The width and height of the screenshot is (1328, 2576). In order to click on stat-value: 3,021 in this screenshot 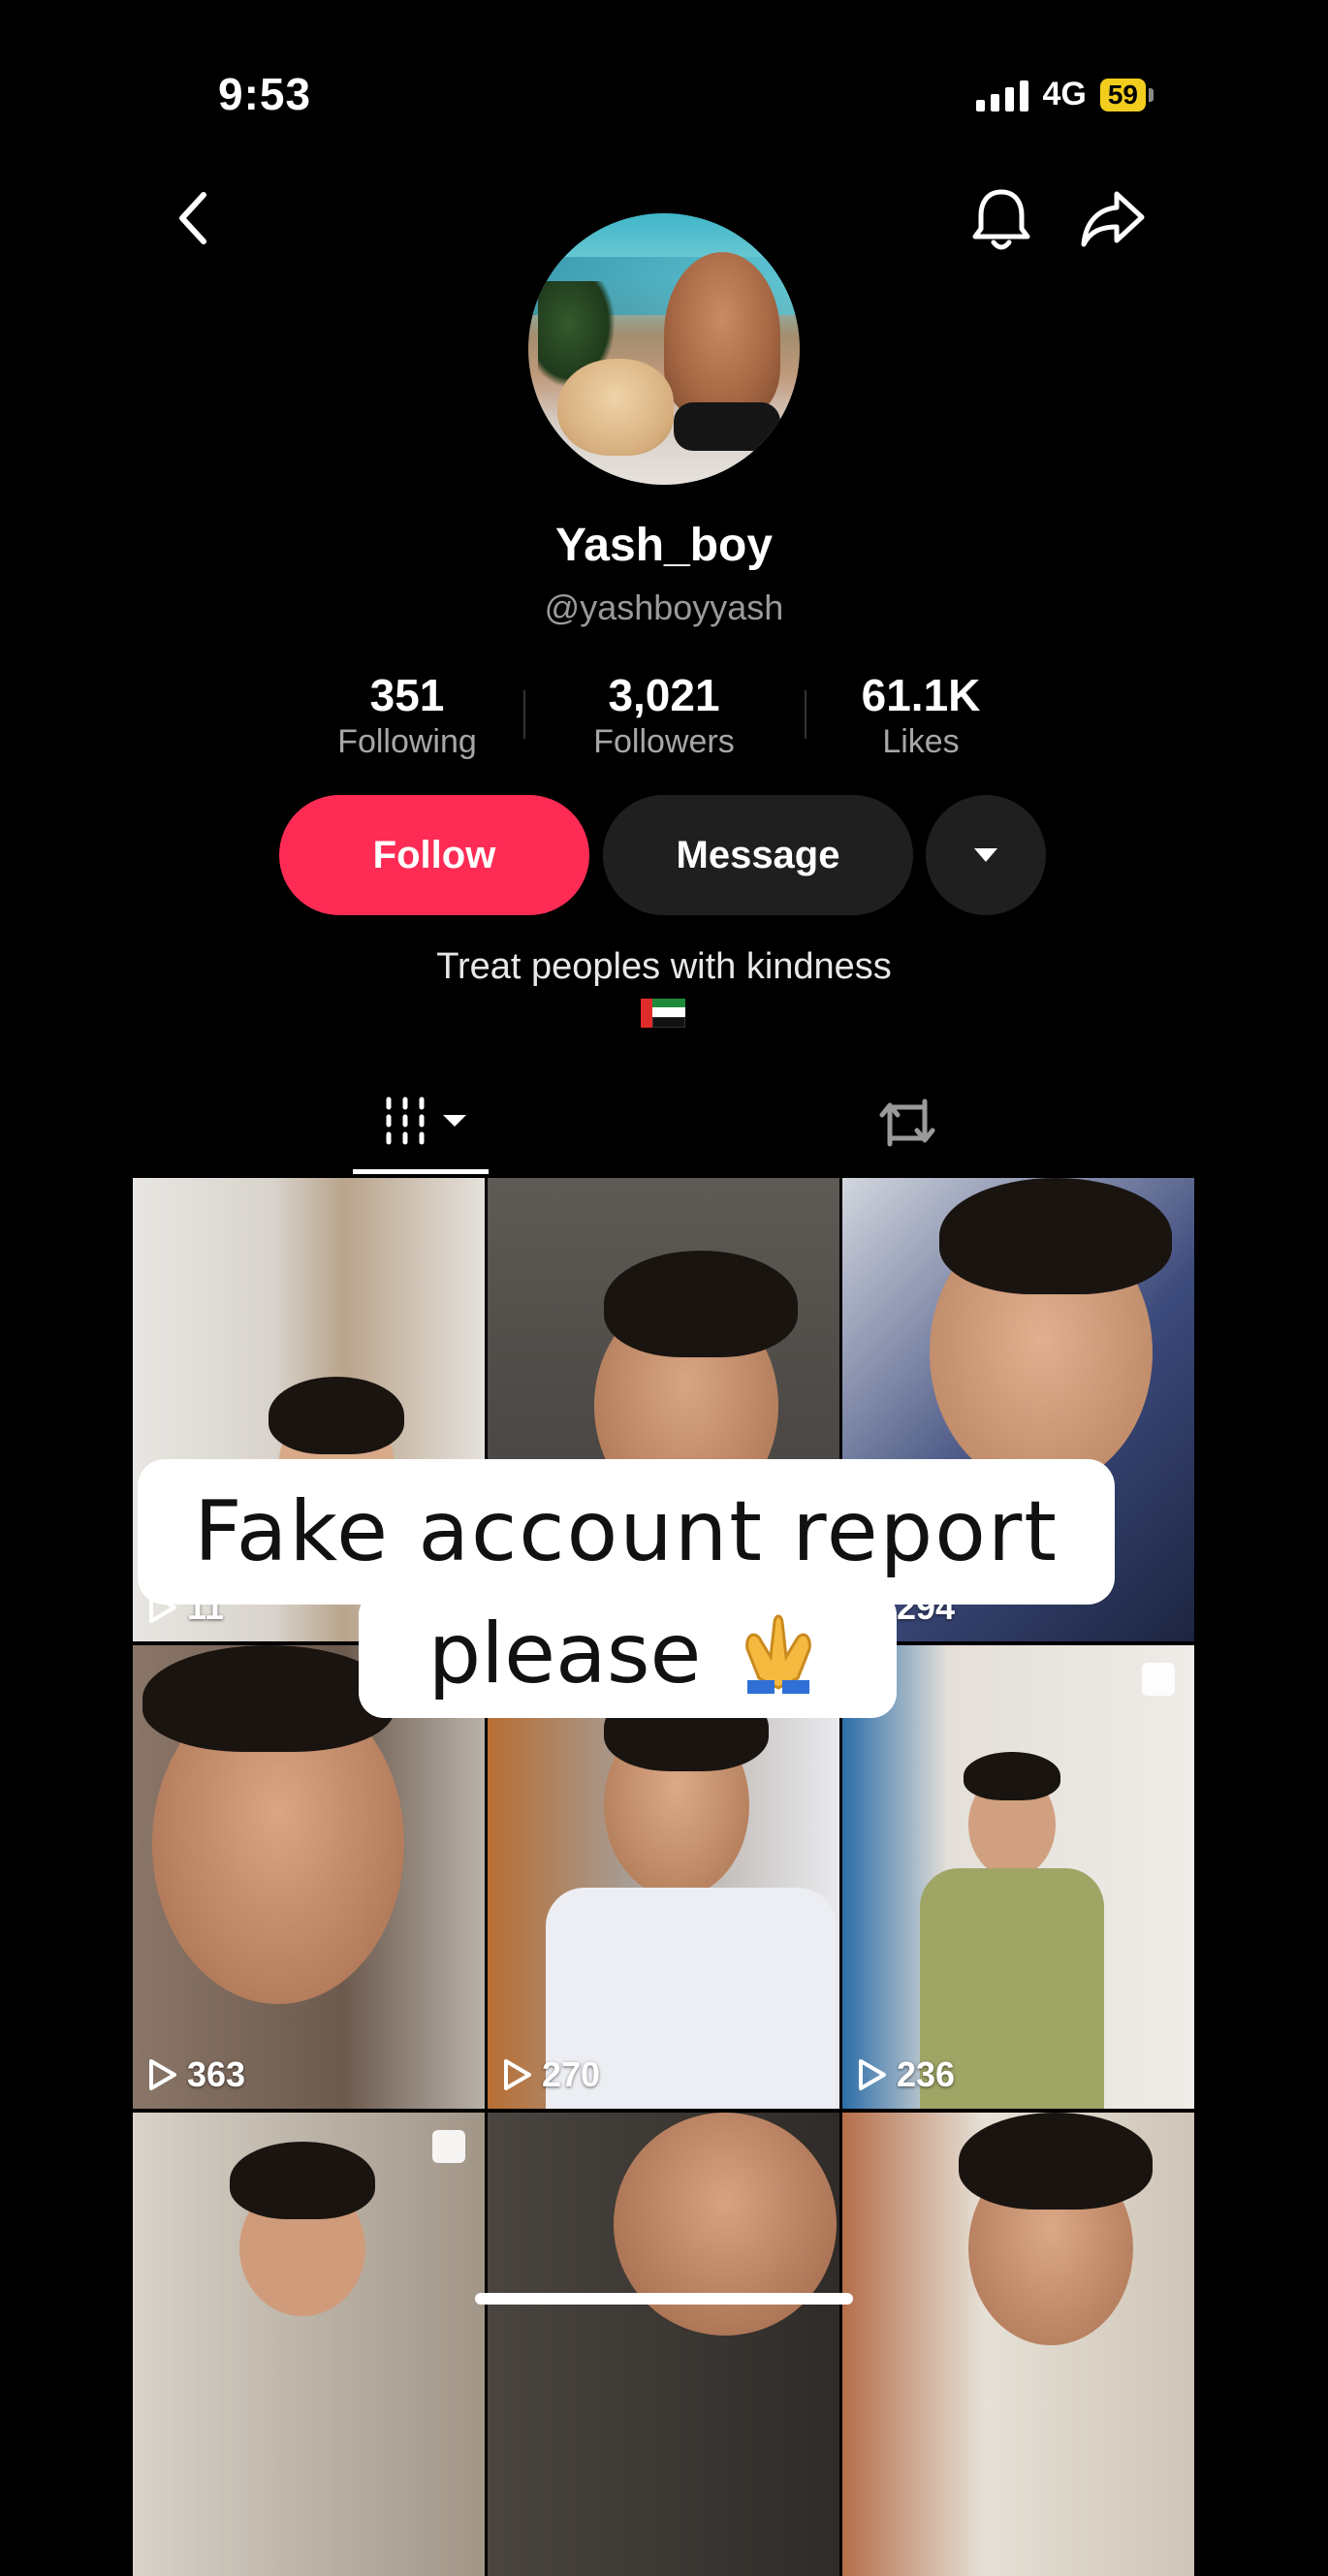, I will do `click(664, 695)`.